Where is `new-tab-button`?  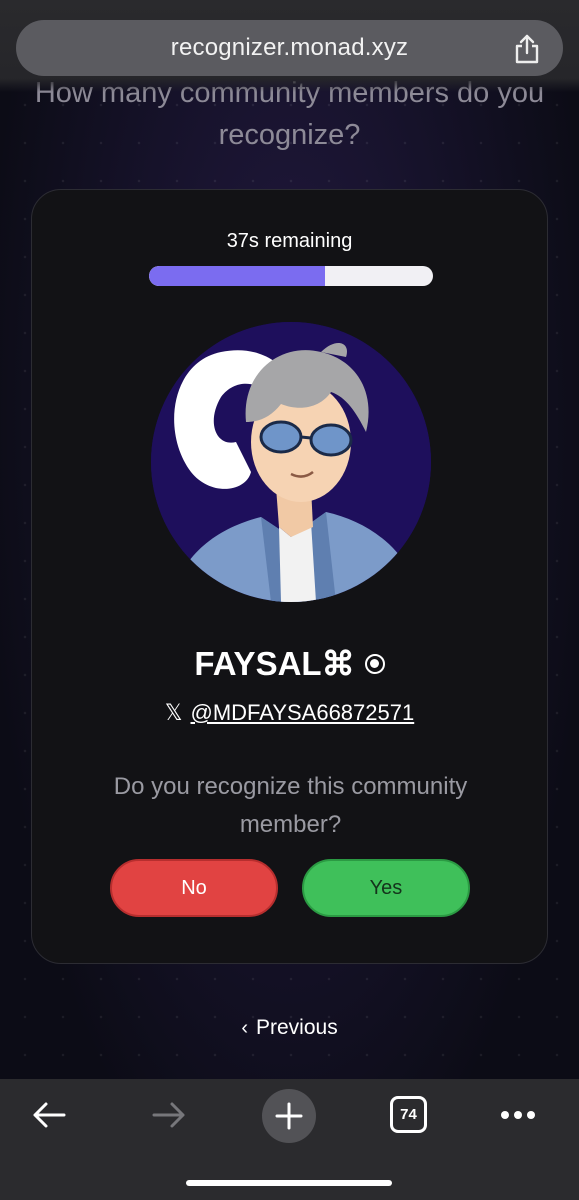
new-tab-button is located at coordinates (289, 1116).